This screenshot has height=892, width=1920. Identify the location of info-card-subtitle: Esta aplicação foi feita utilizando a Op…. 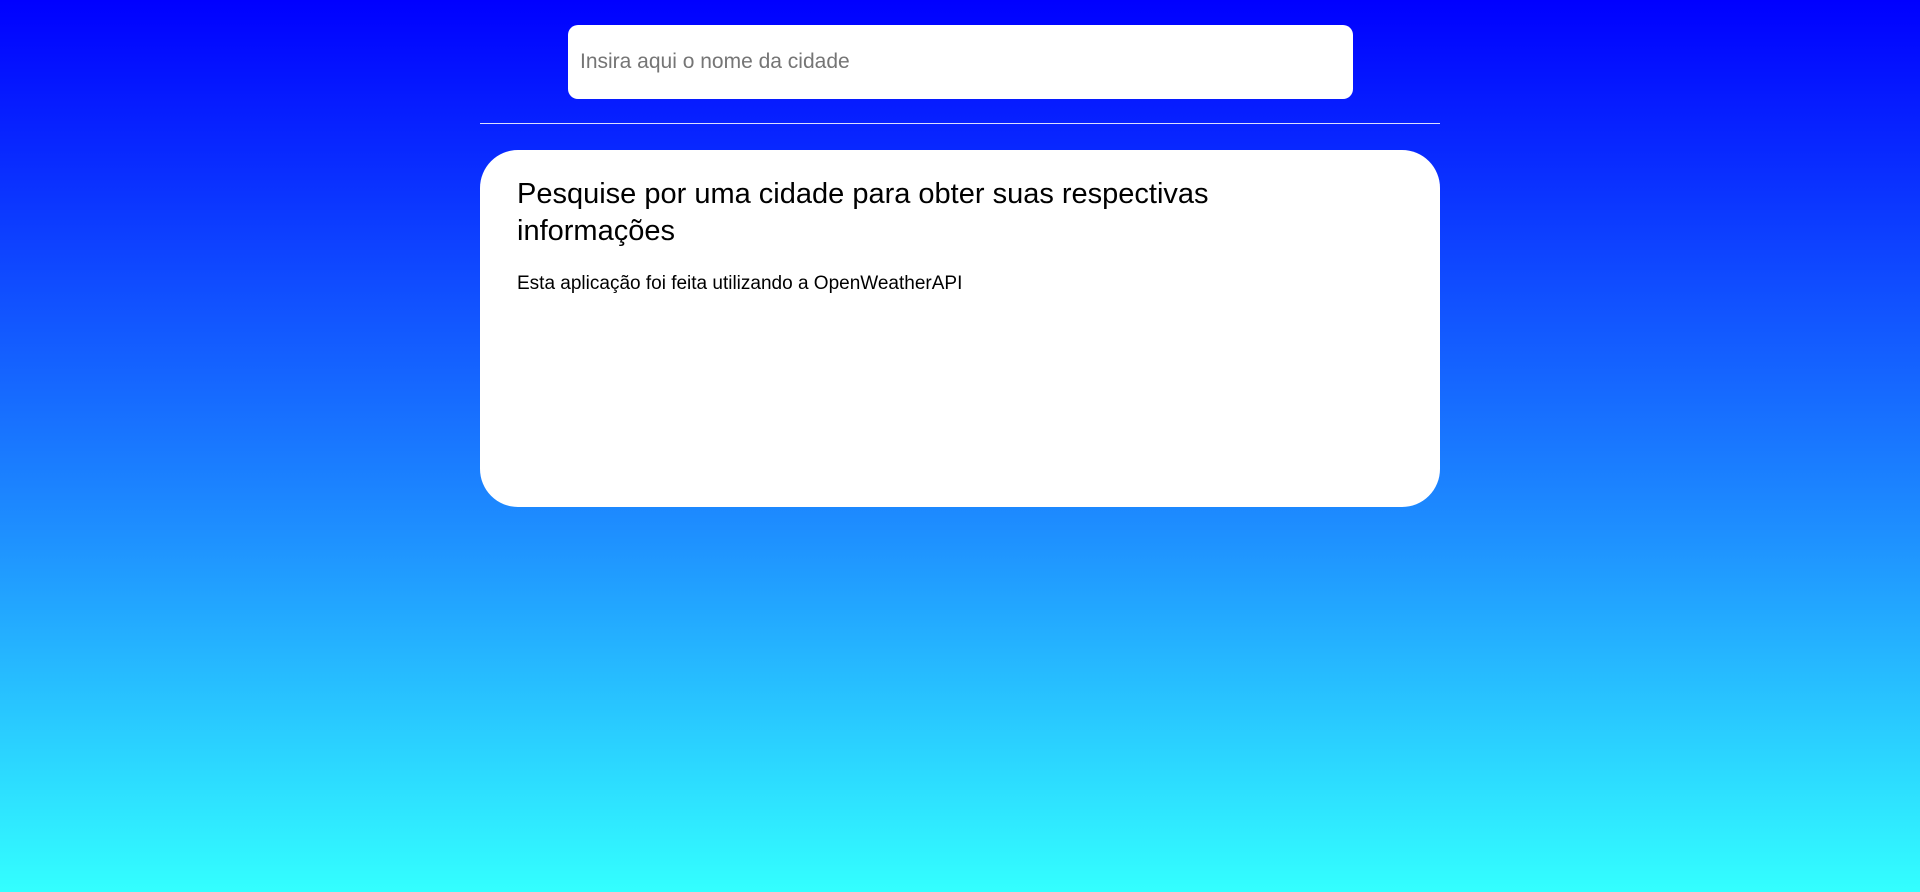
(740, 283).